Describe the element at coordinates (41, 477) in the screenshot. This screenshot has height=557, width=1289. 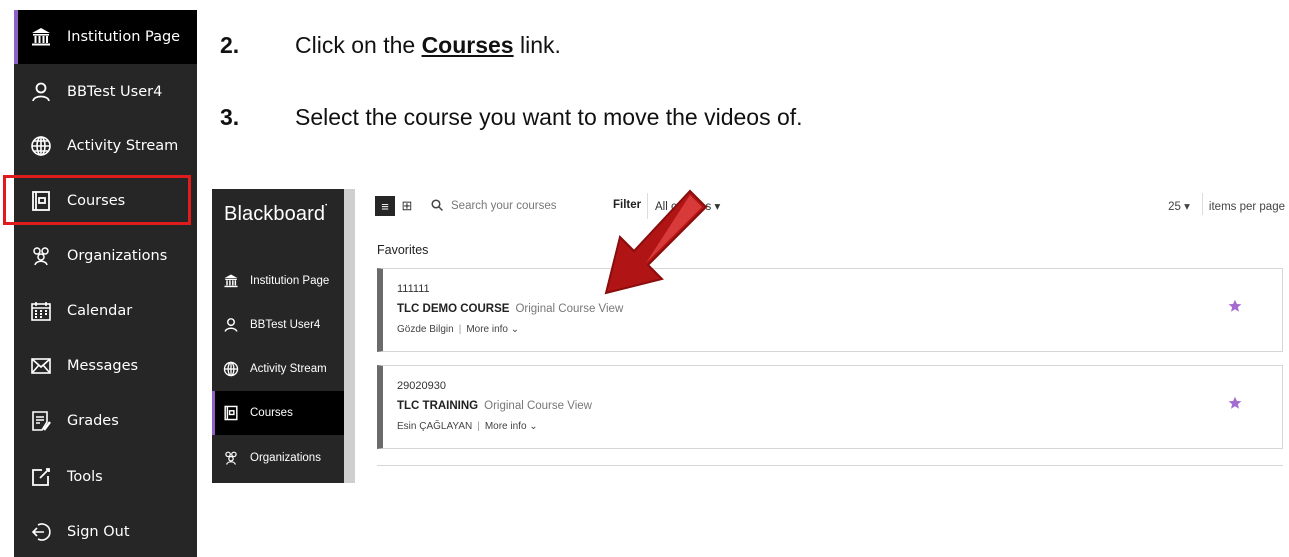
I see `tools-icon` at that location.